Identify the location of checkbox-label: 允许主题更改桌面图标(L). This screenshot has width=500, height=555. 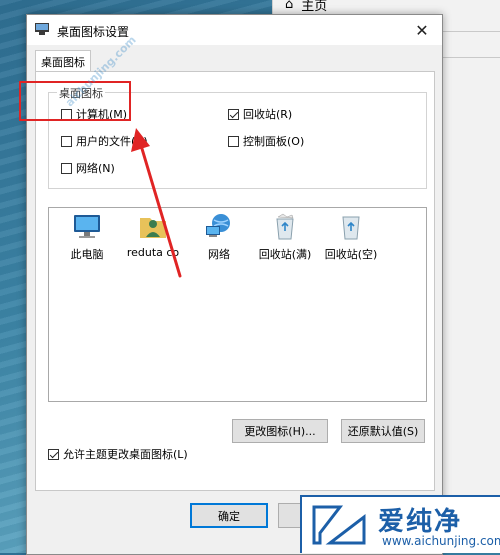
(125, 454).